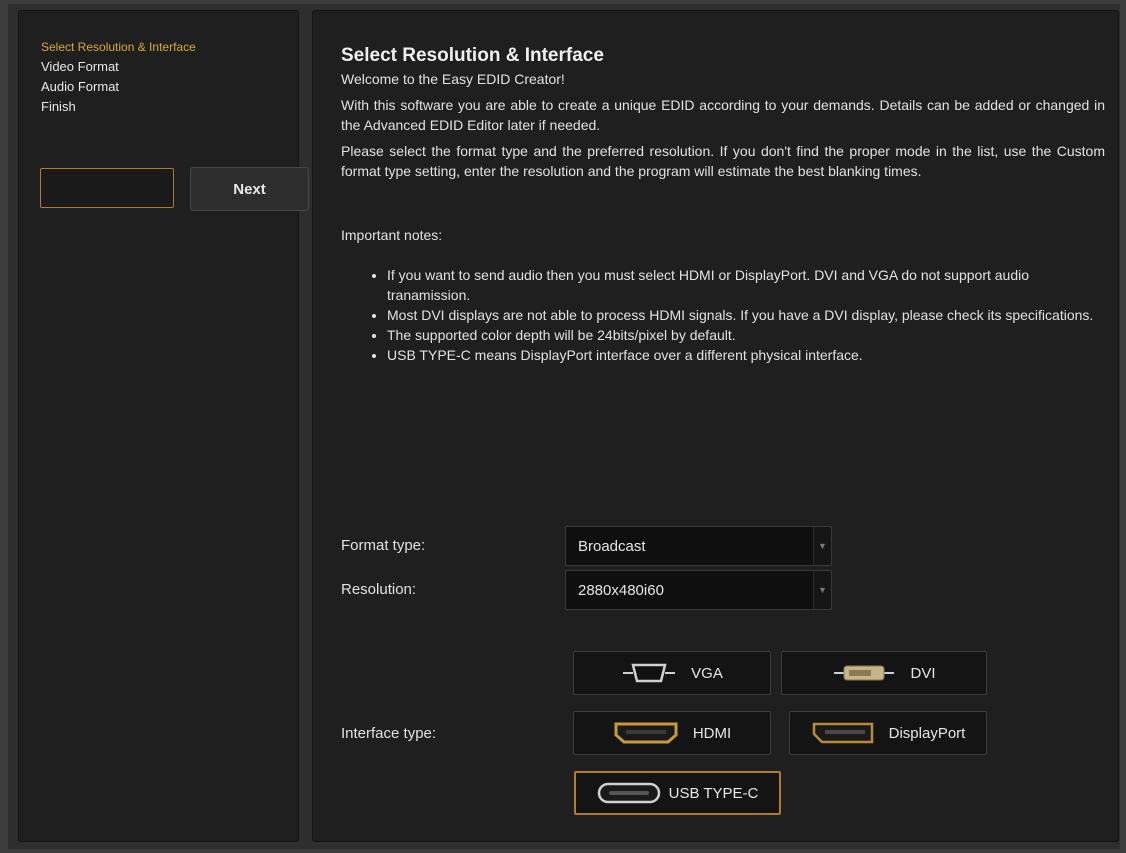 This screenshot has height=853, width=1126. I want to click on welcome-text: Welcome to the Easy EDID Creator!, so click(453, 79).